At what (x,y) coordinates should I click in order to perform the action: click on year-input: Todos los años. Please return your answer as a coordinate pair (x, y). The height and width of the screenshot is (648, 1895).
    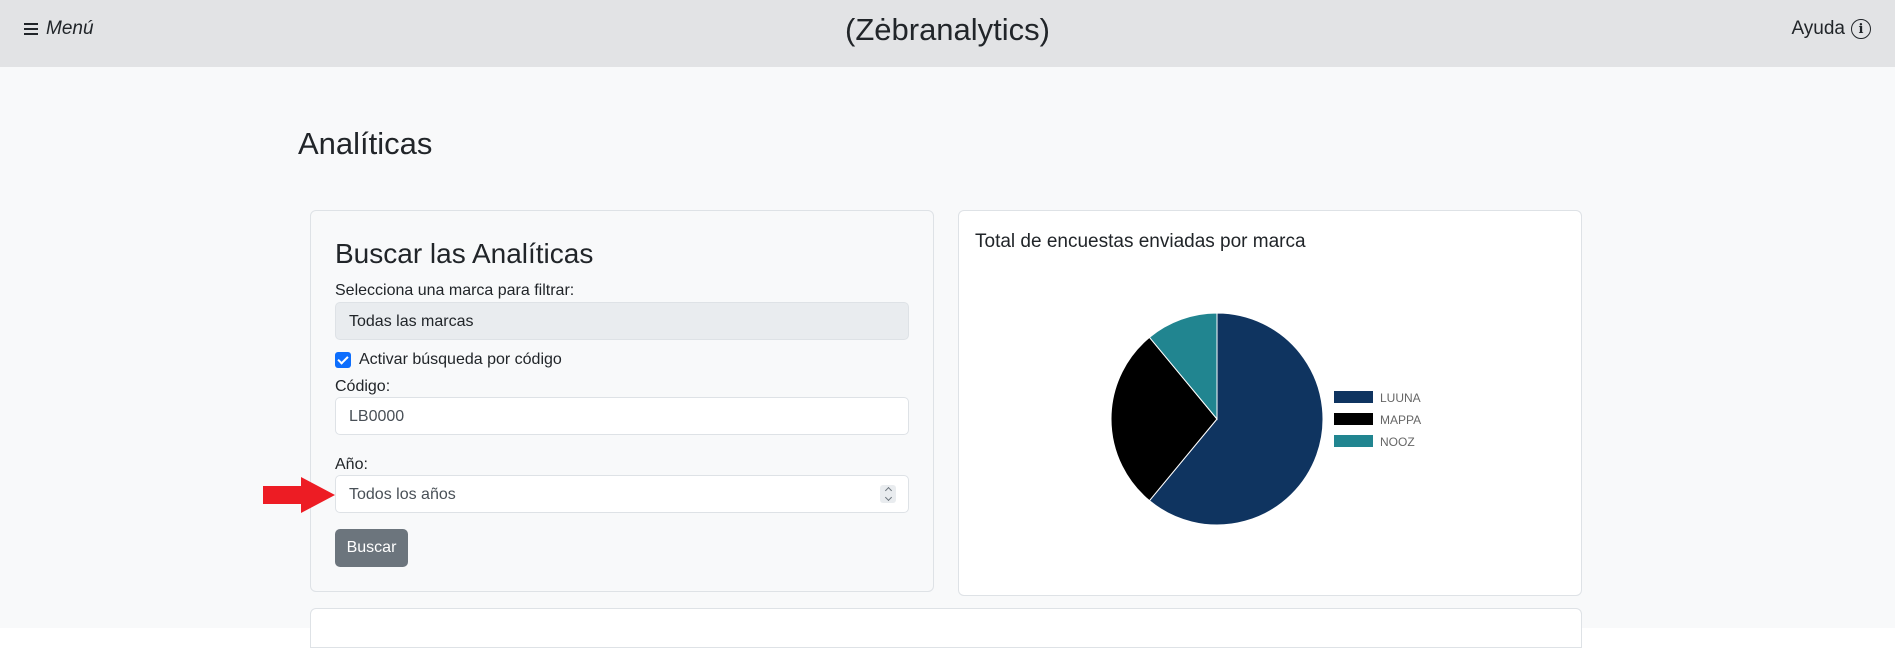
    Looking at the image, I should click on (622, 494).